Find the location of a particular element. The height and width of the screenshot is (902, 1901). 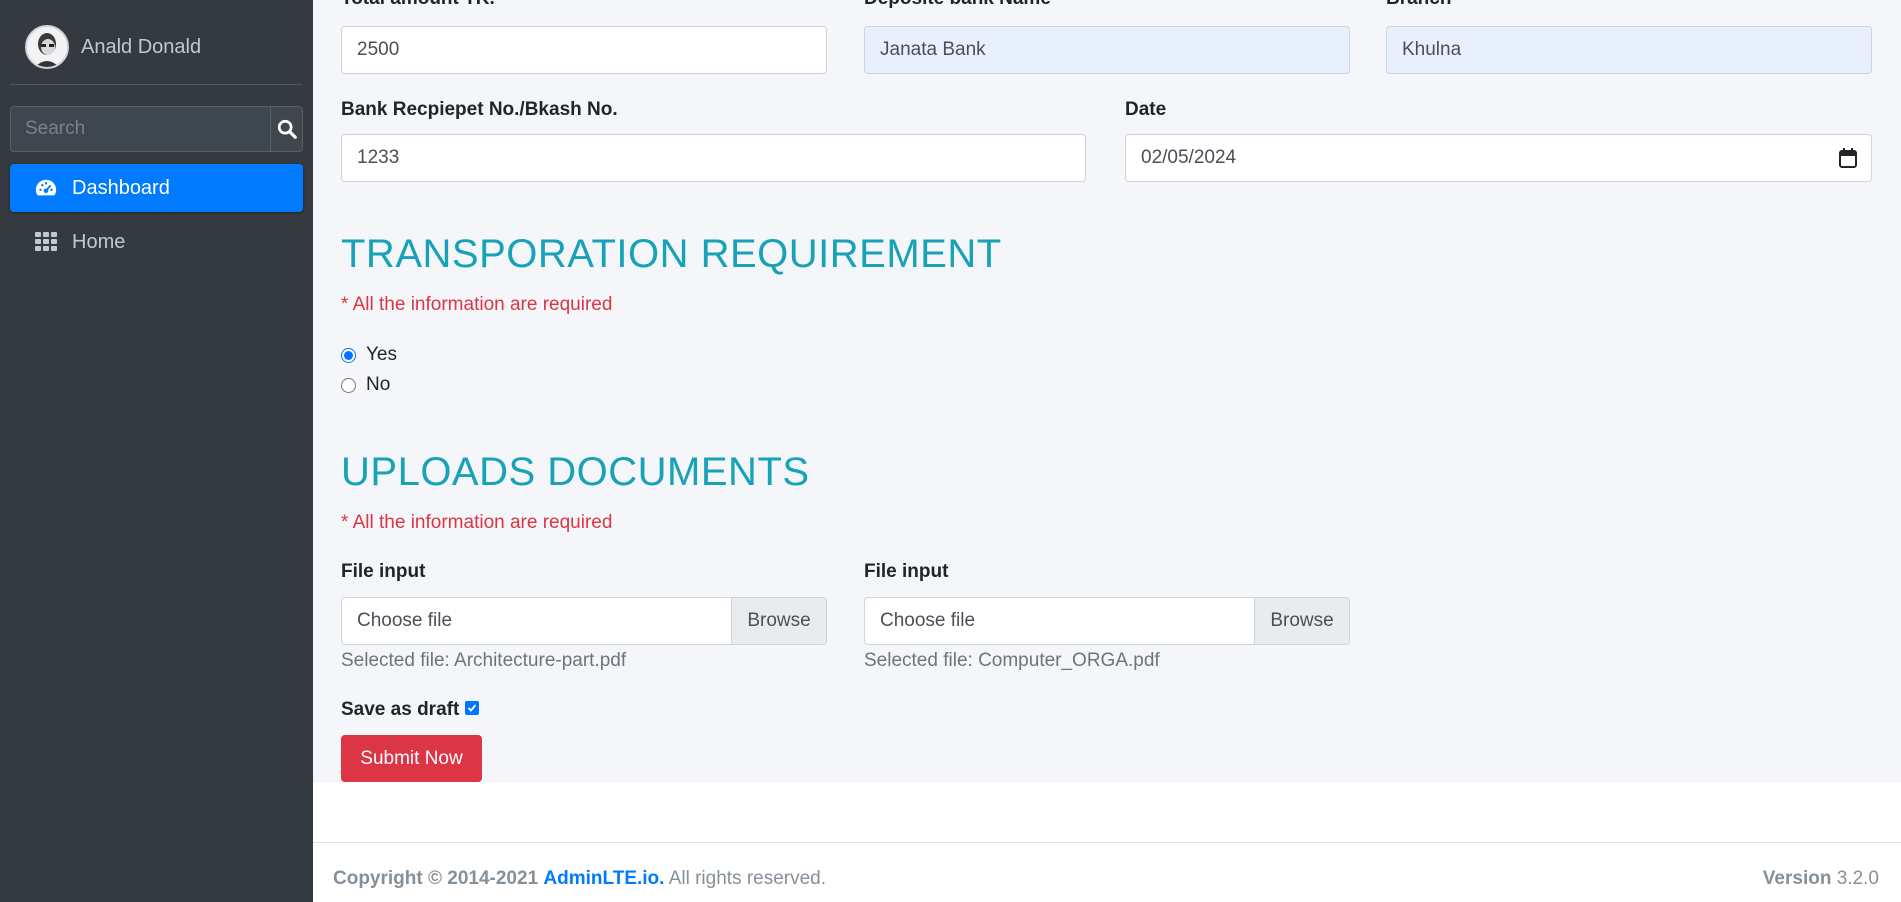

grid-icon is located at coordinates (46, 242).